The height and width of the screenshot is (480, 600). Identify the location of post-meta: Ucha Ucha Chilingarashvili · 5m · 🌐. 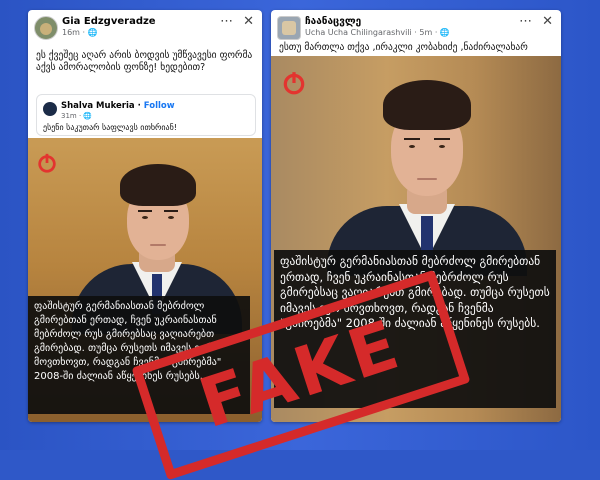
(377, 32).